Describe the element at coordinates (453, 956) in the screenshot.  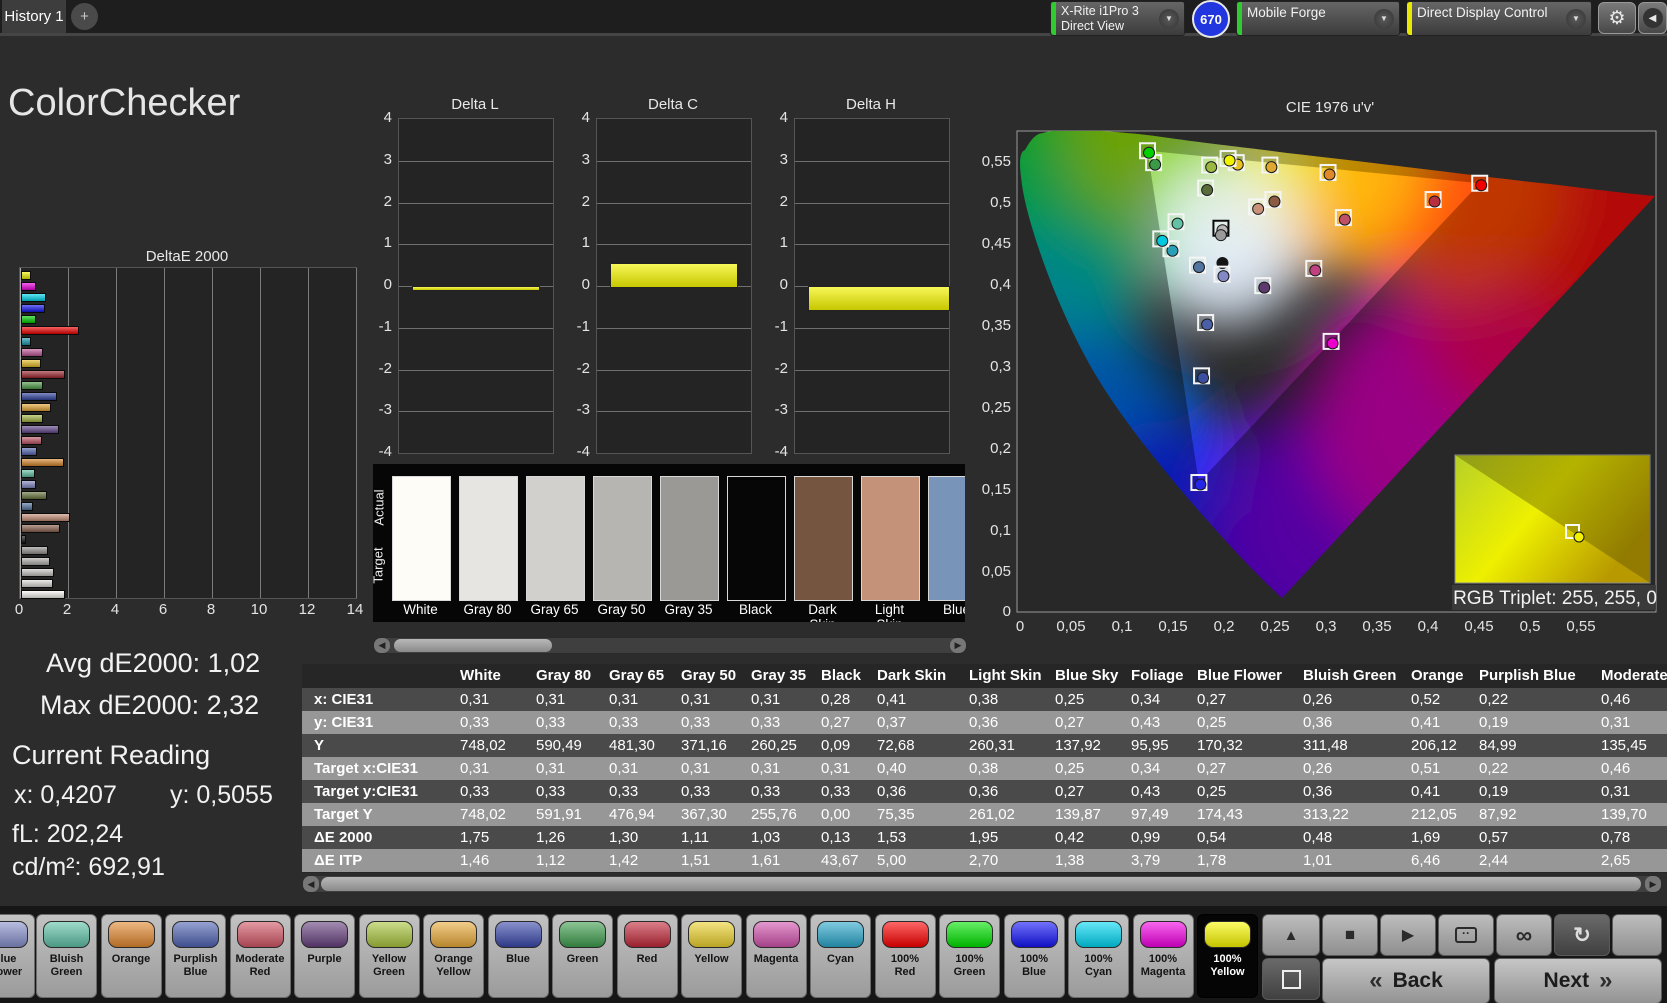
I see `patch-button-orange-yellow: Orange Yellow` at that location.